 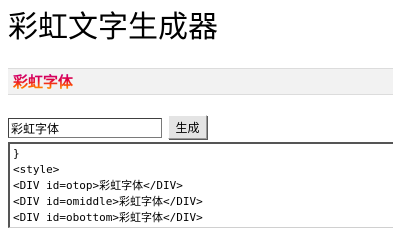 I want to click on generate-button: 生成, so click(x=187, y=127).